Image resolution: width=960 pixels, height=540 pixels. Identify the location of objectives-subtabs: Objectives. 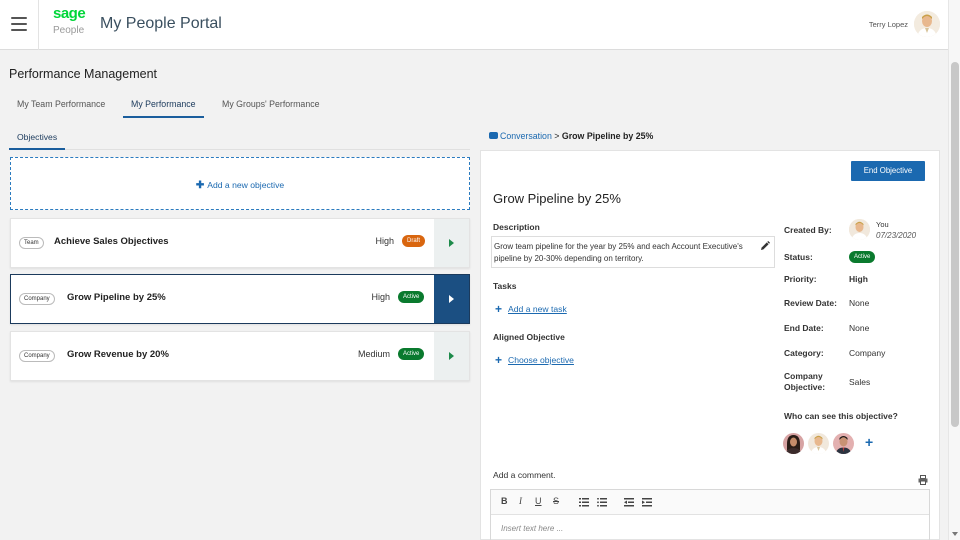
(239, 139).